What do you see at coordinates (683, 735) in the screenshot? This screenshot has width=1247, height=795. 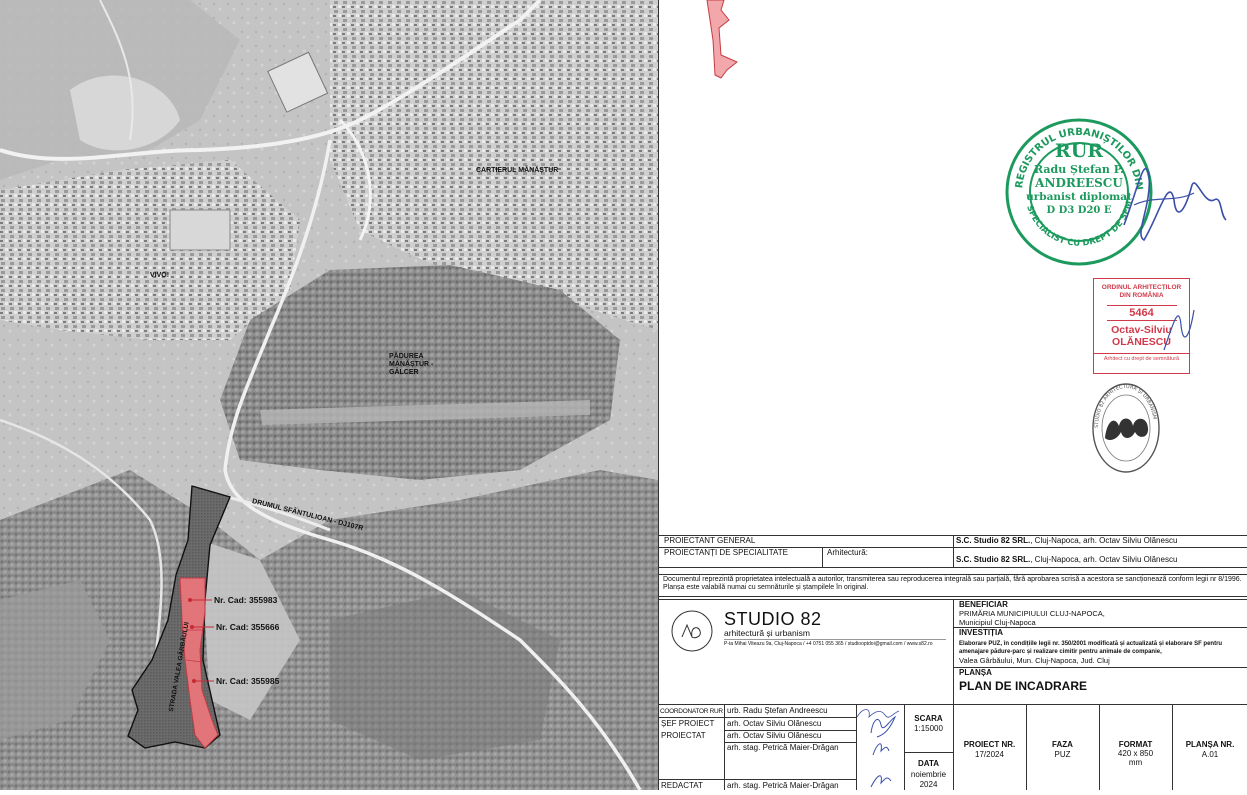 I see `role-3: PROIECTAT` at bounding box center [683, 735].